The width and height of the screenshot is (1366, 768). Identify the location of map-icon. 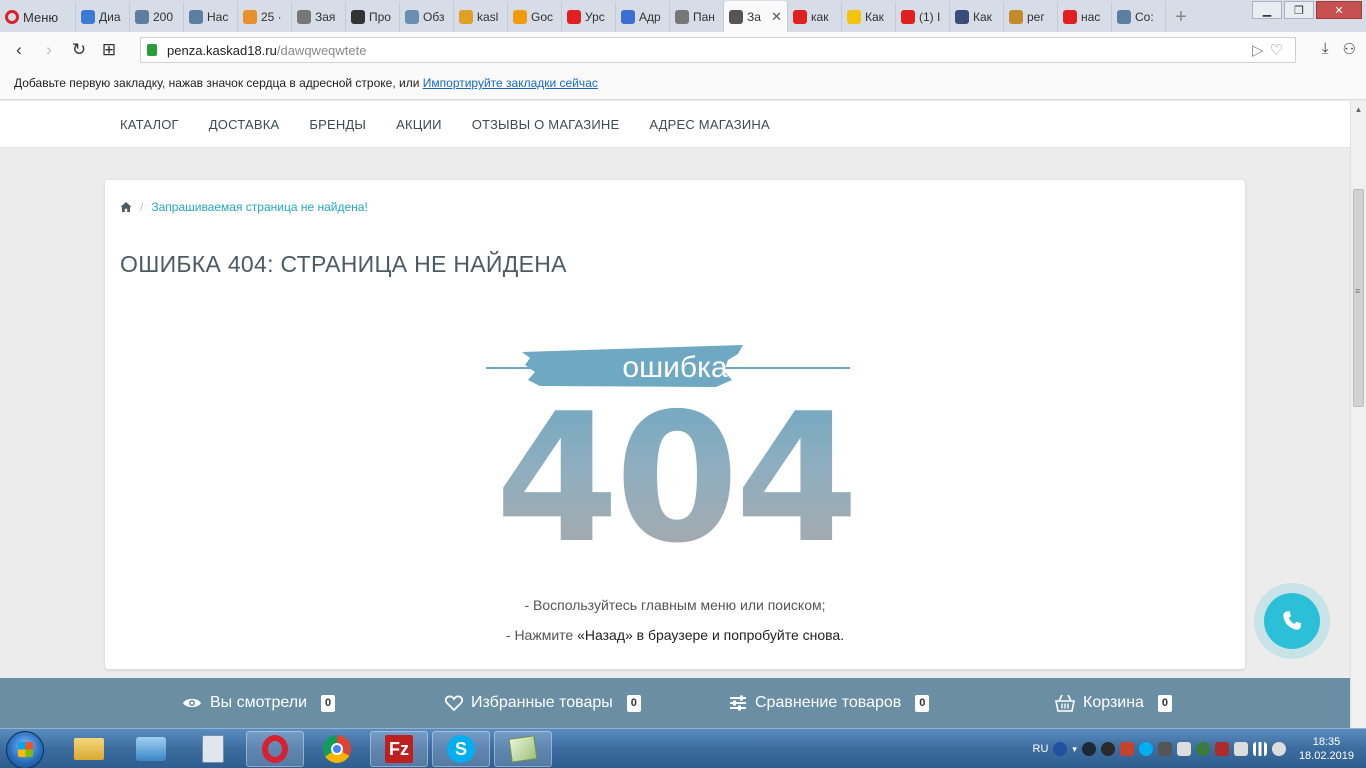
(628, 17).